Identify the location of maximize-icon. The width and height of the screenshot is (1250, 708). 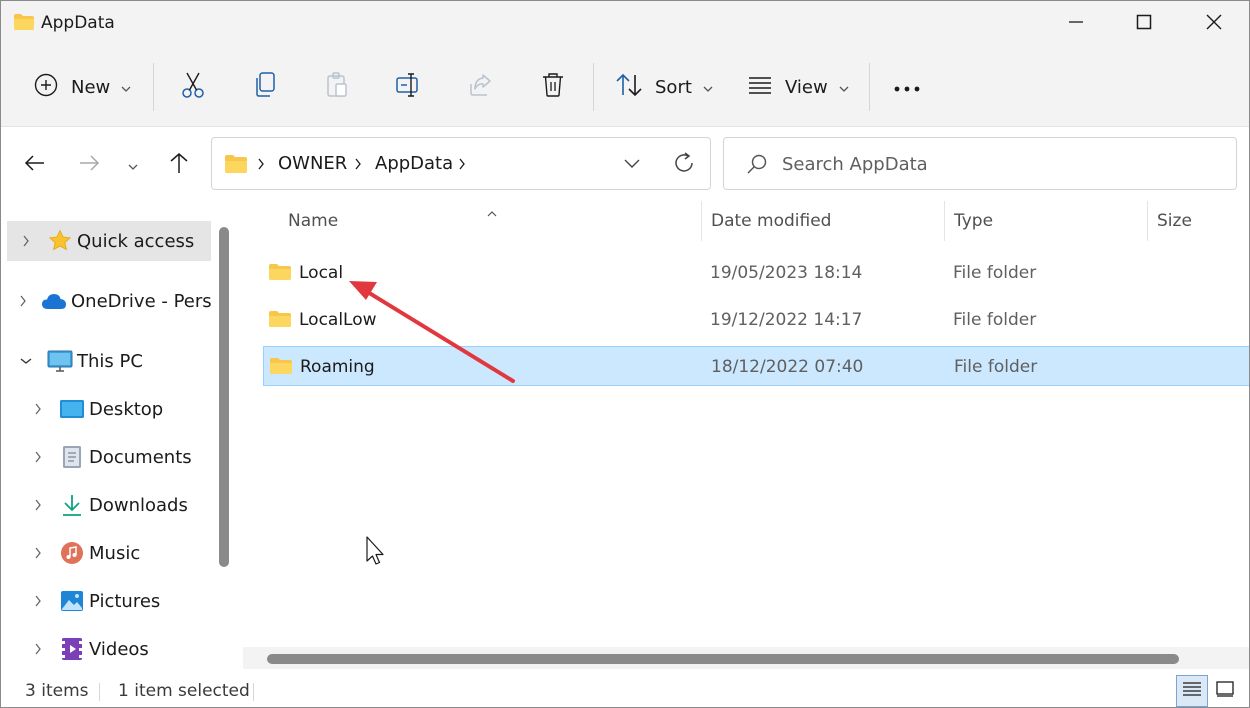
(1144, 24).